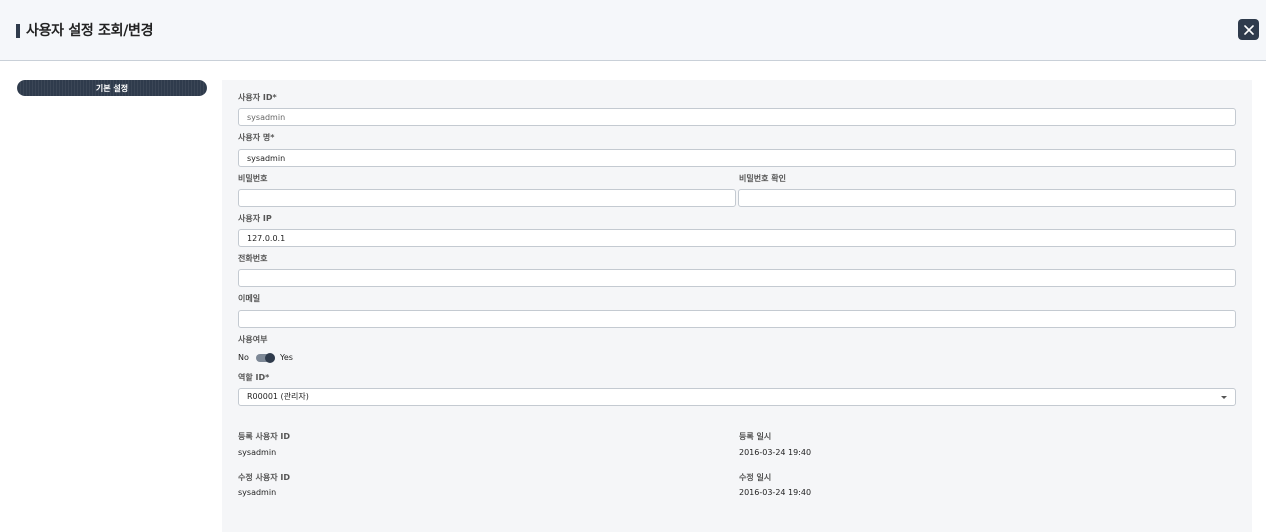 This screenshot has width=1266, height=532. What do you see at coordinates (487, 198) in the screenshot?
I see `password-field` at bounding box center [487, 198].